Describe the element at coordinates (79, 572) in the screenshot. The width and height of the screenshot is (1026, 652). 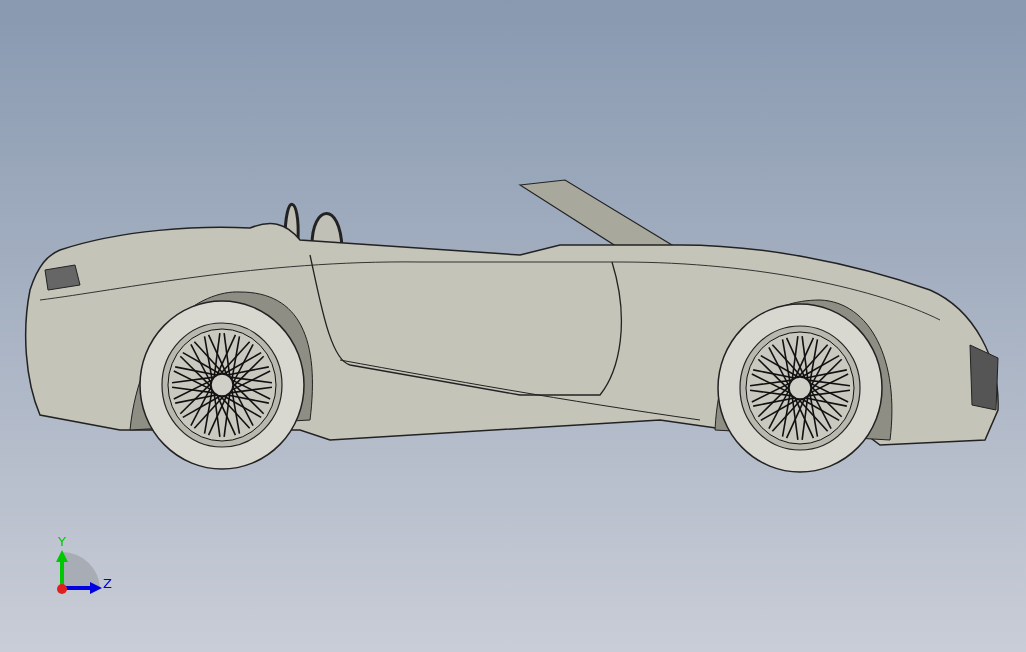
I see `axis-triad` at that location.